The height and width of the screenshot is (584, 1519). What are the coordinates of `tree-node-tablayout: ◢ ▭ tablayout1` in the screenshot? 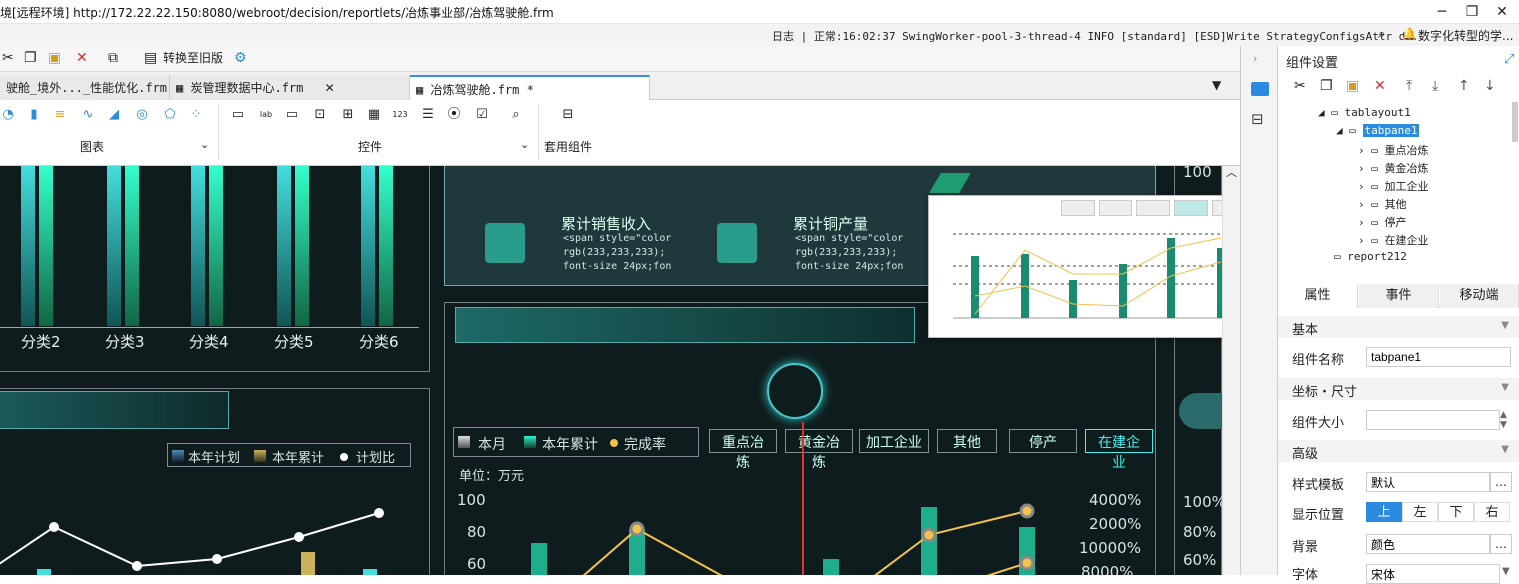 It's located at (1364, 112).